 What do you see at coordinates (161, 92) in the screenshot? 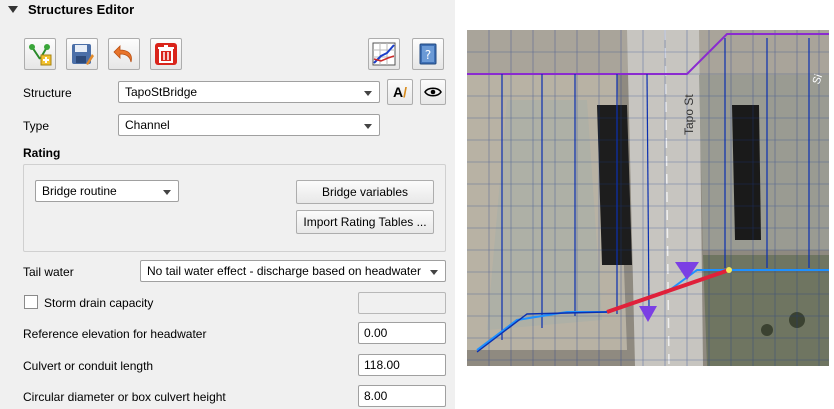
I see `structure-select-value: TapoStBridge` at bounding box center [161, 92].